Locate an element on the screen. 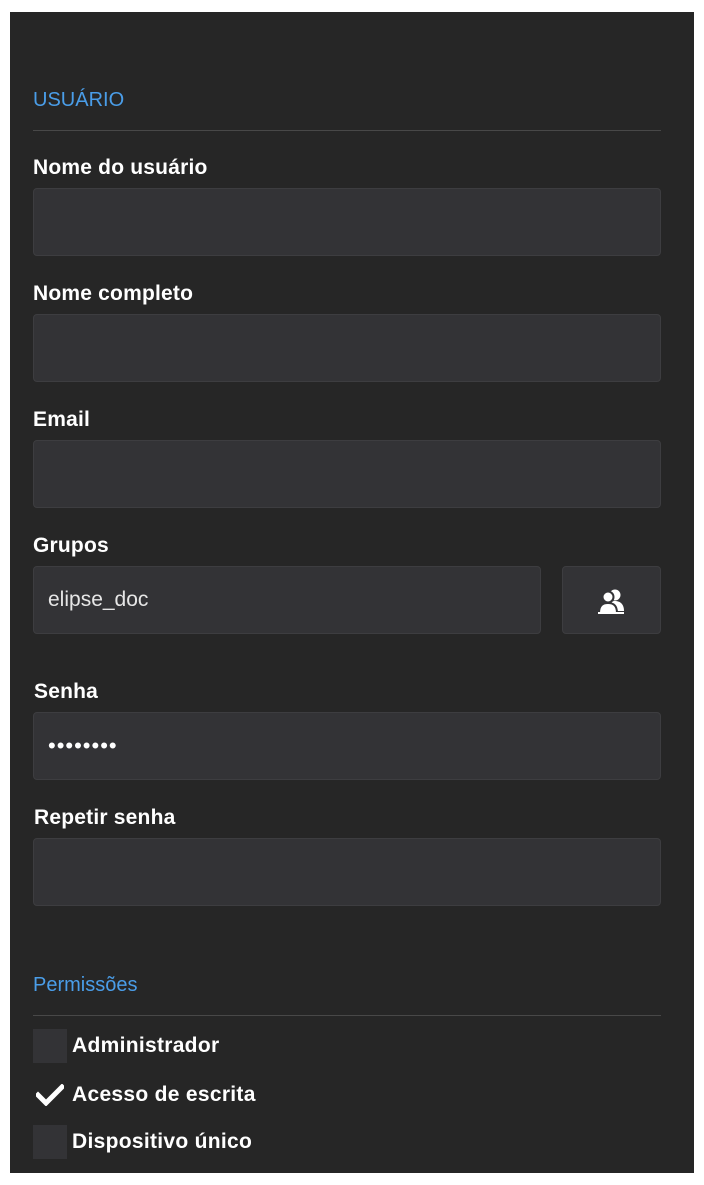 The height and width of the screenshot is (1185, 704). email-input is located at coordinates (347, 474).